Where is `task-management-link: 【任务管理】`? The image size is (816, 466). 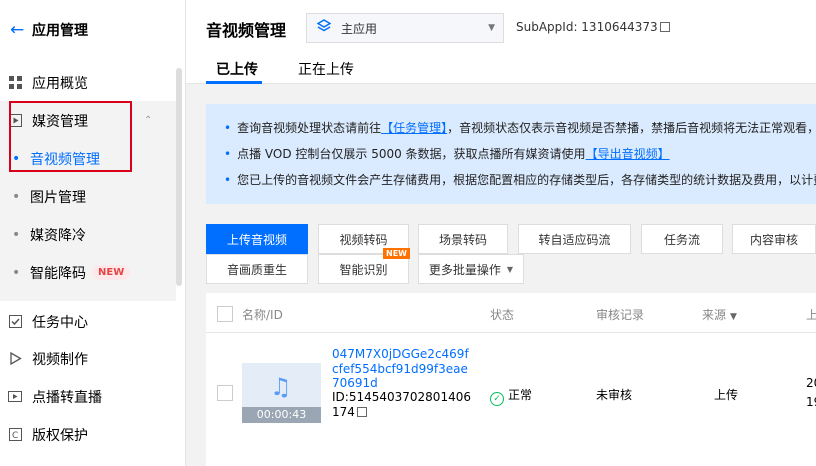 task-management-link: 【任务管理】 is located at coordinates (414, 128).